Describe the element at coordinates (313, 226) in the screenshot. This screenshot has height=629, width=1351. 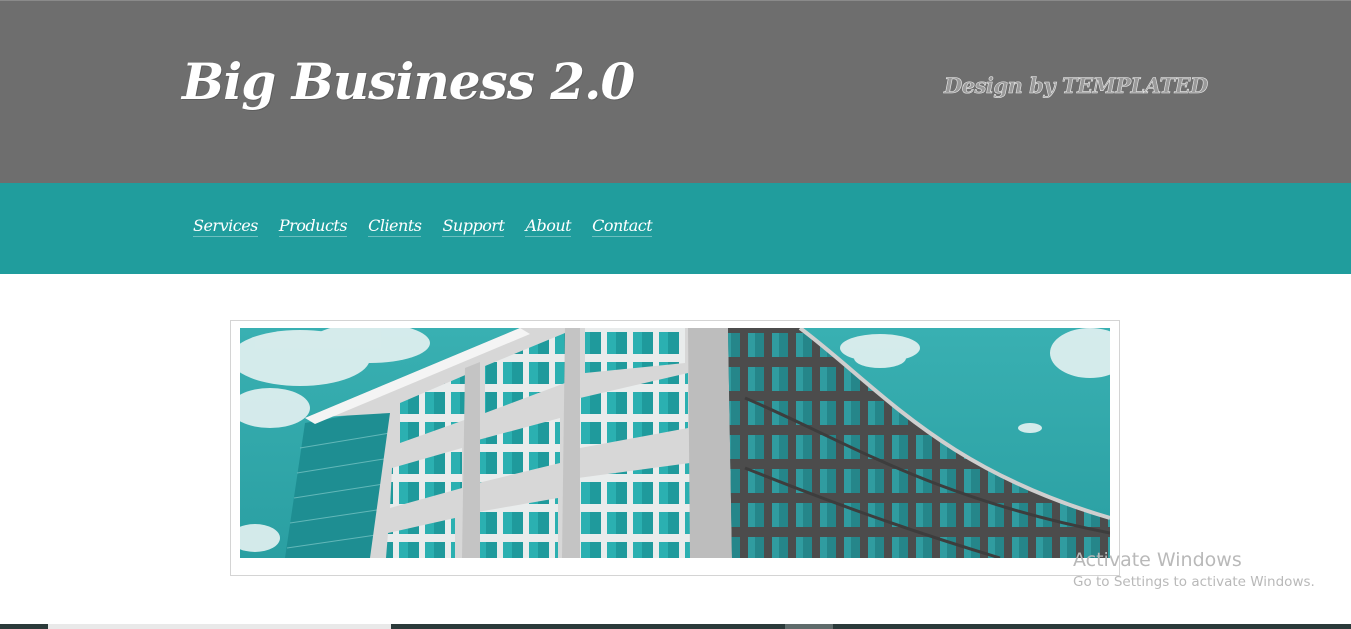
I see `nav-item-products: Products` at that location.